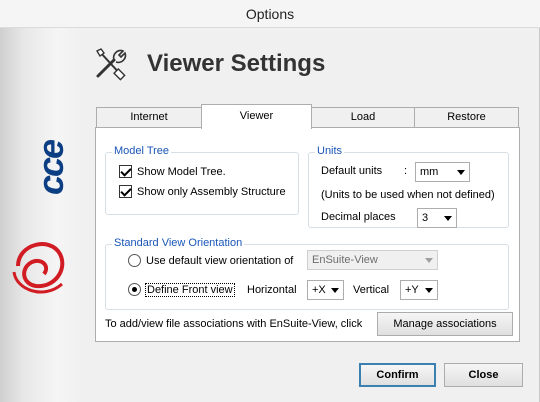 The height and width of the screenshot is (402, 540). What do you see at coordinates (412, 290) in the screenshot?
I see `vertical-axis-value: +Y` at bounding box center [412, 290].